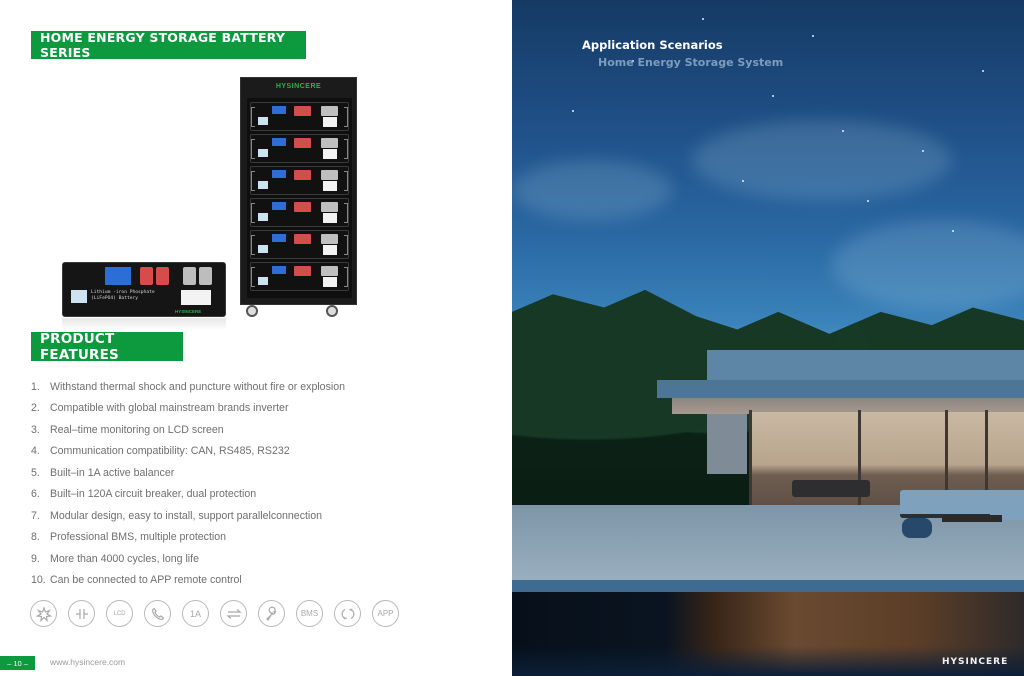 The width and height of the screenshot is (1024, 676). Describe the element at coordinates (87, 662) in the screenshot. I see `website-link: www.hysincere.com` at that location.